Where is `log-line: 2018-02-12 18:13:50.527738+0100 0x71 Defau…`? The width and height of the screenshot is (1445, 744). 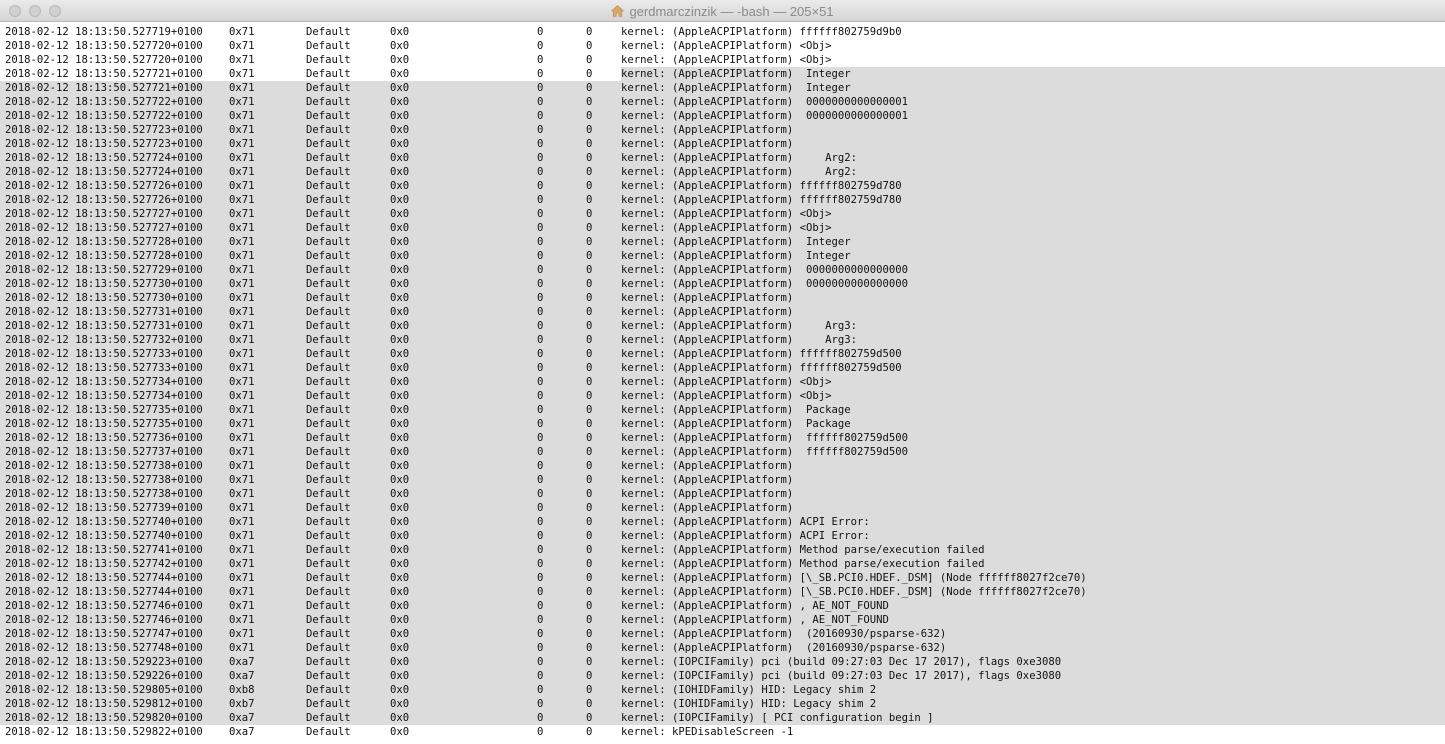
log-line: 2018-02-12 18:13:50.527738+0100 0x71 Defau… is located at coordinates (722, 494).